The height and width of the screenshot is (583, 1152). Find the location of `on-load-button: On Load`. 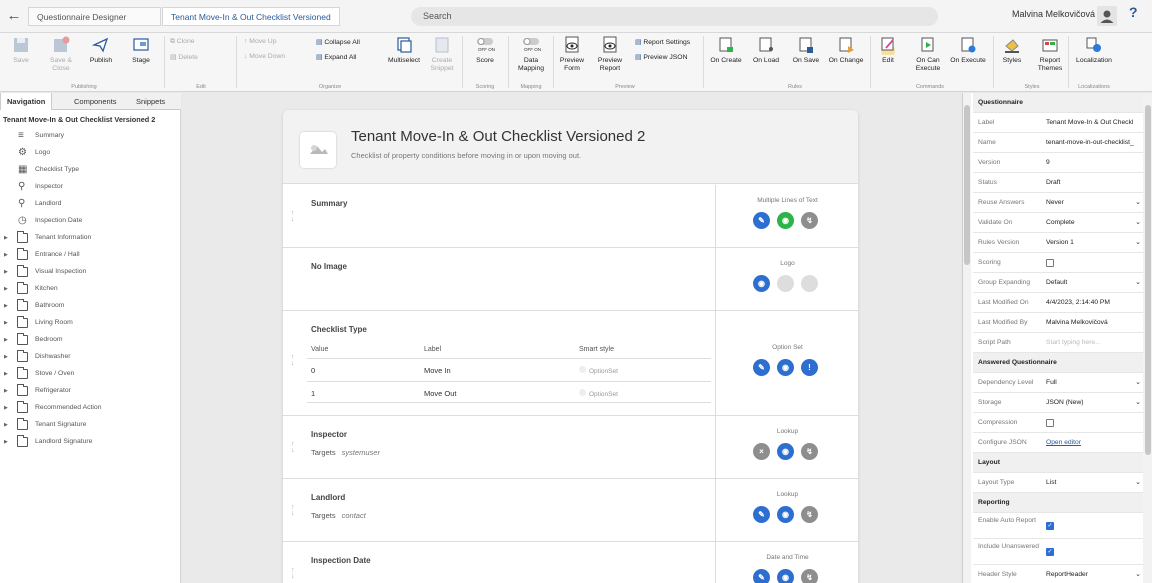

on-load-button: On Load is located at coordinates (766, 50).